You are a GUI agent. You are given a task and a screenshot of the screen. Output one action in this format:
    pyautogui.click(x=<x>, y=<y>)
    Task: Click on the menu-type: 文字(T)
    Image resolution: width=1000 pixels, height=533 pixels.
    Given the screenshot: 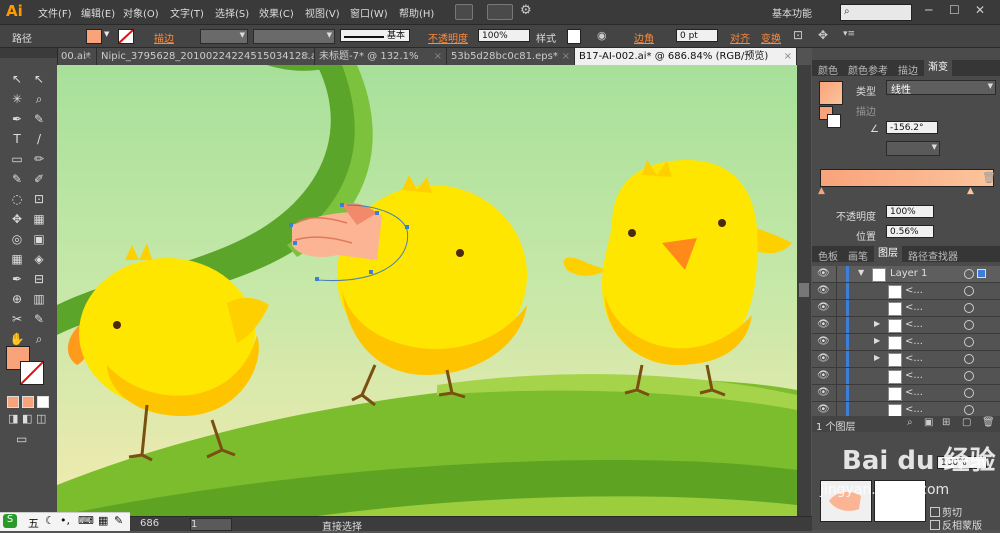 What is the action you would take?
    pyautogui.click(x=187, y=12)
    